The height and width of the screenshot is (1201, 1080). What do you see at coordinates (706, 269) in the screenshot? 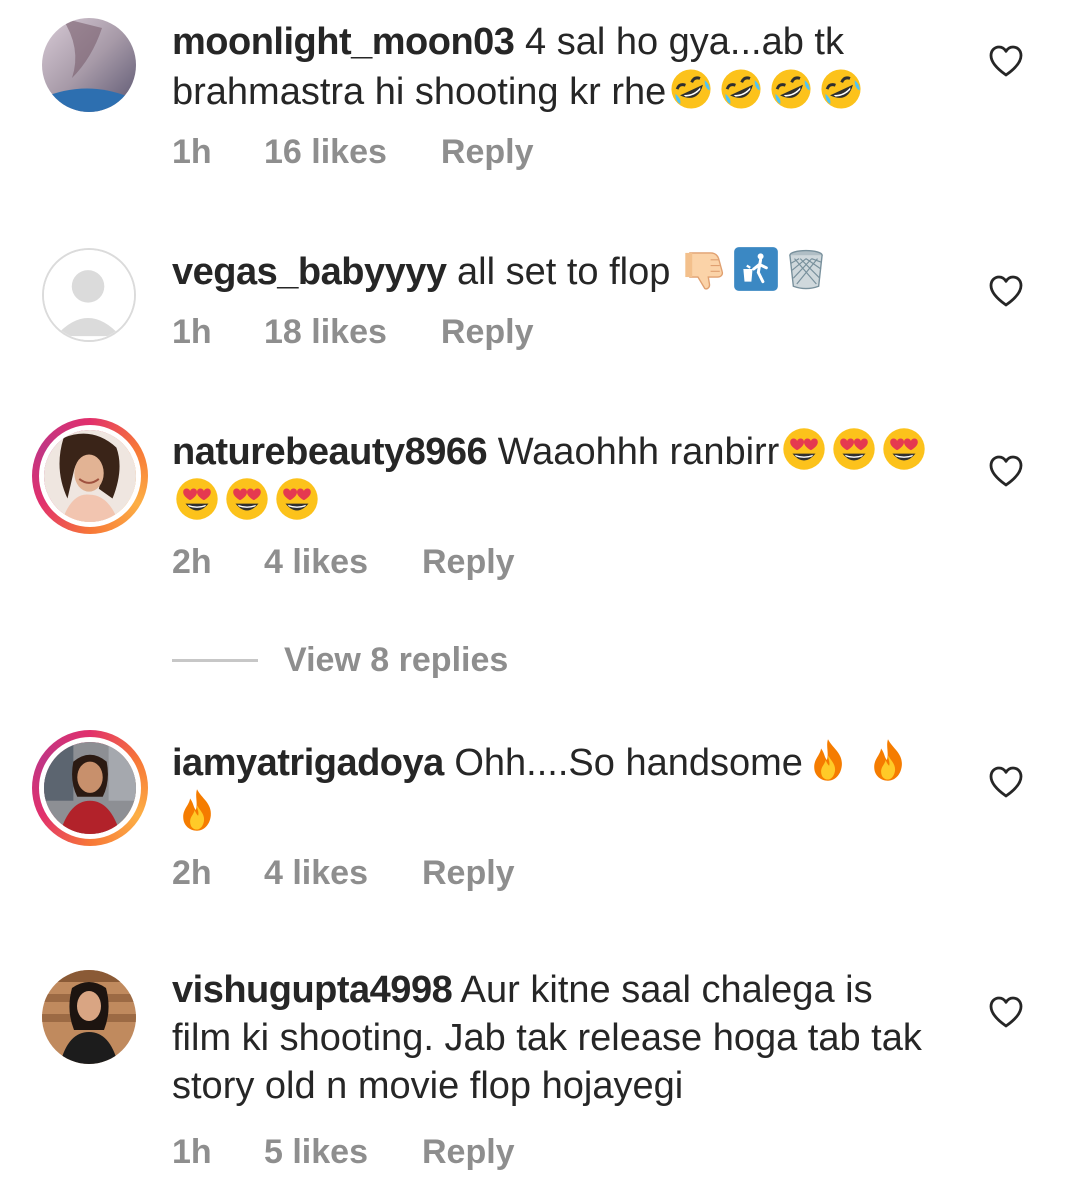
I see `thumbs-down-emoji` at bounding box center [706, 269].